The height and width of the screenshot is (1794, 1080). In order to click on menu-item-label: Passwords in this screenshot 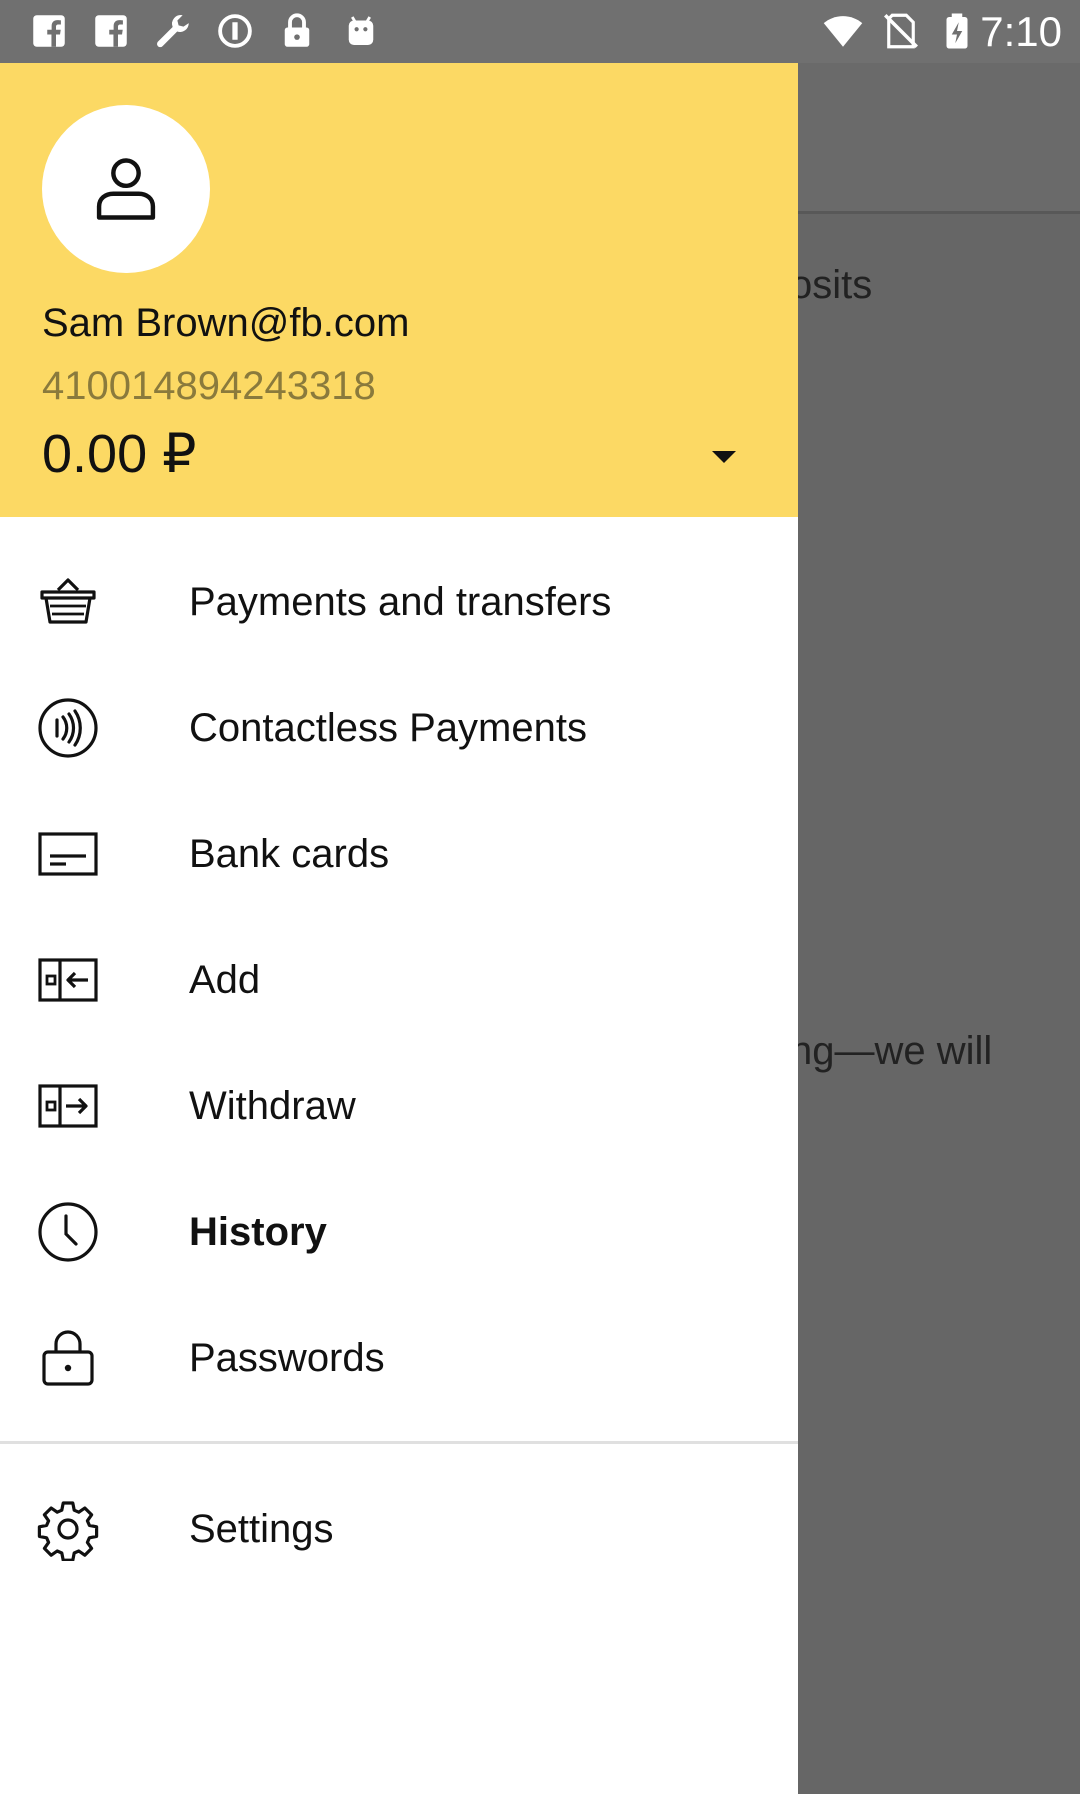, I will do `click(287, 1358)`.